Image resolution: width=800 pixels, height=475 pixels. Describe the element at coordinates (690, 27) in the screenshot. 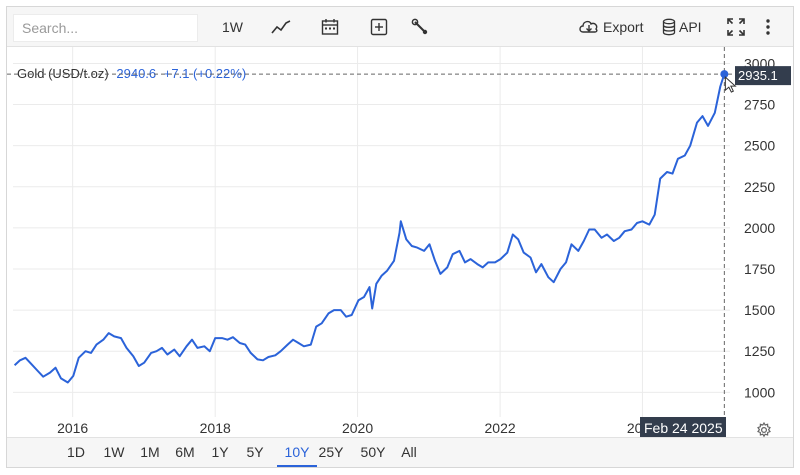

I see `api-label: API` at that location.